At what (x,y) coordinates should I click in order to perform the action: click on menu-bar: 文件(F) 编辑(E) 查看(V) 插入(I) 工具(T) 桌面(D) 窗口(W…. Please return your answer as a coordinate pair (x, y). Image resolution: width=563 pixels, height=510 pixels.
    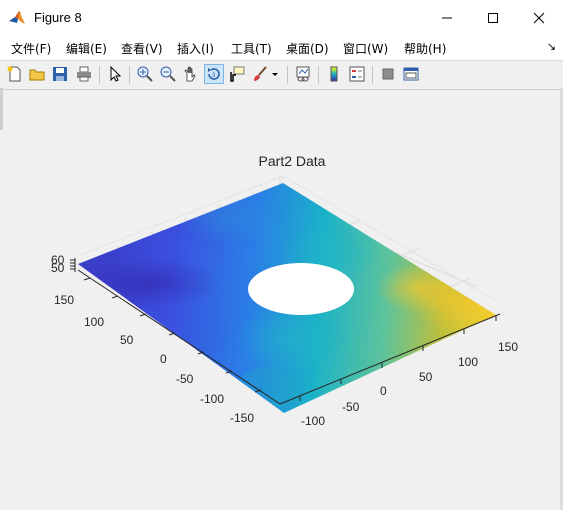
    Looking at the image, I should click on (281, 48).